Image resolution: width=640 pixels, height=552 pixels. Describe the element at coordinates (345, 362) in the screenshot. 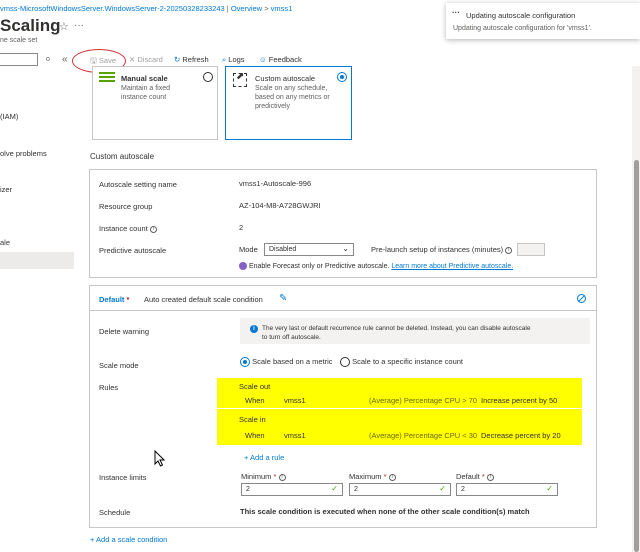

I see `scale-specific-radio` at that location.